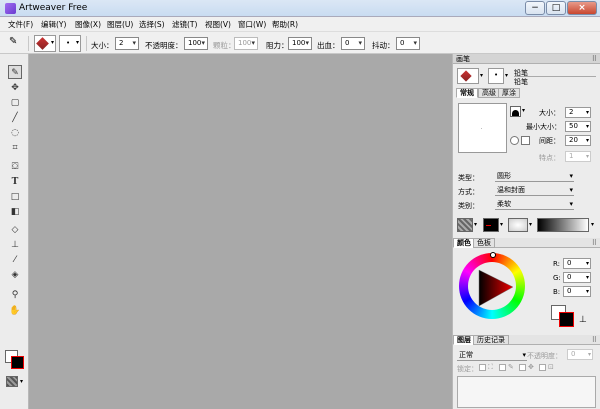  Describe the element at coordinates (535, 8) in the screenshot. I see `minimize-button: −` at that location.